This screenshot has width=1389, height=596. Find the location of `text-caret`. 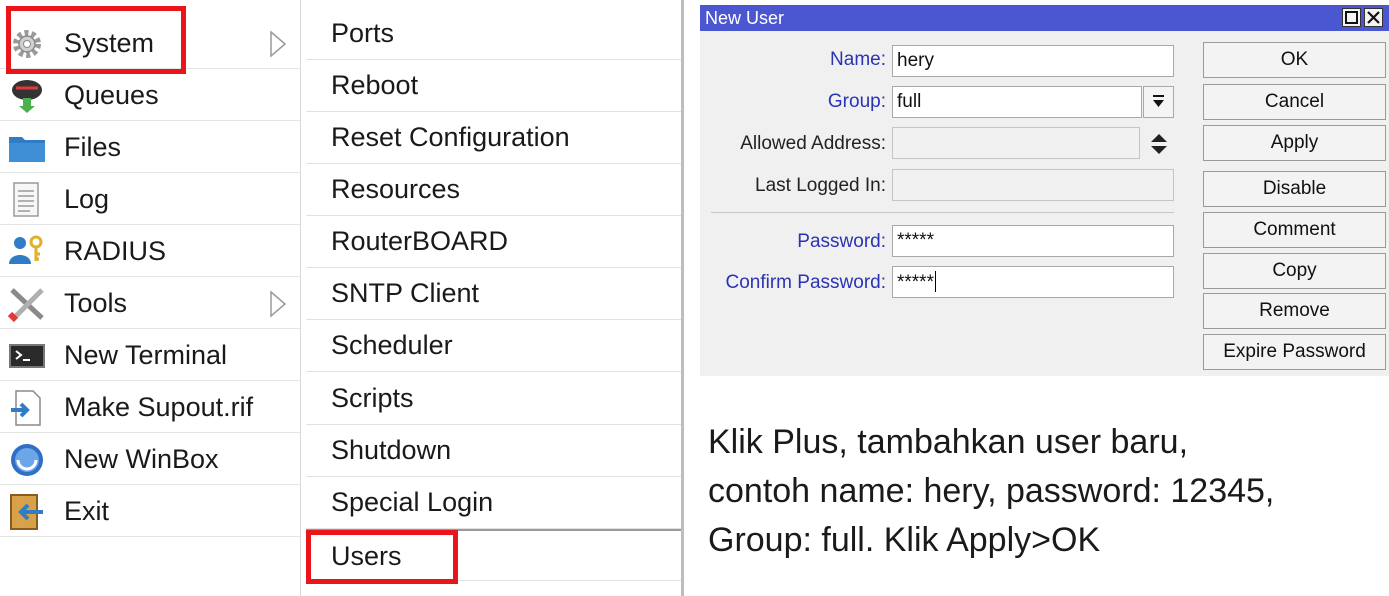

text-caret is located at coordinates (935, 281).